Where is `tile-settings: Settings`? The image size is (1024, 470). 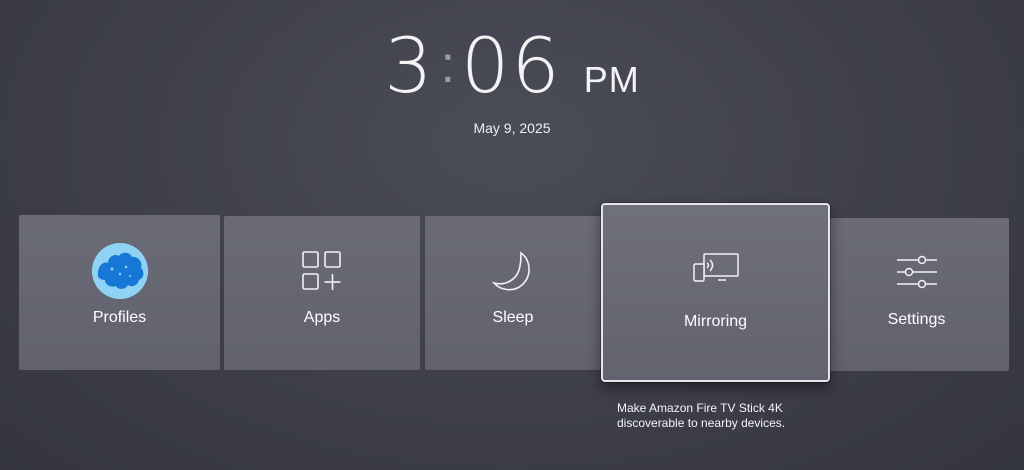 tile-settings: Settings is located at coordinates (916, 294).